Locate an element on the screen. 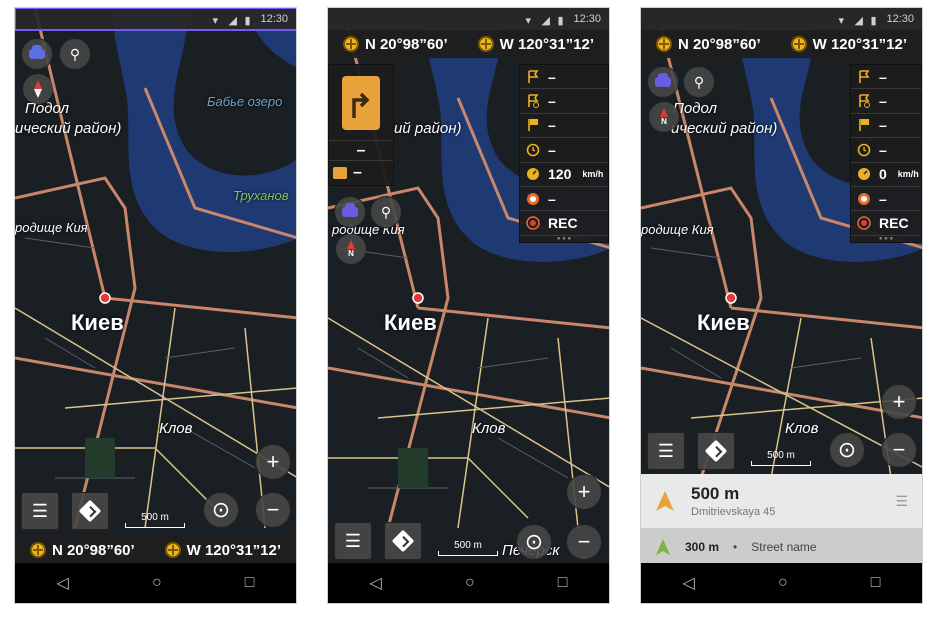 The height and width of the screenshot is (617, 944). finish-flag-icon is located at coordinates (864, 125).